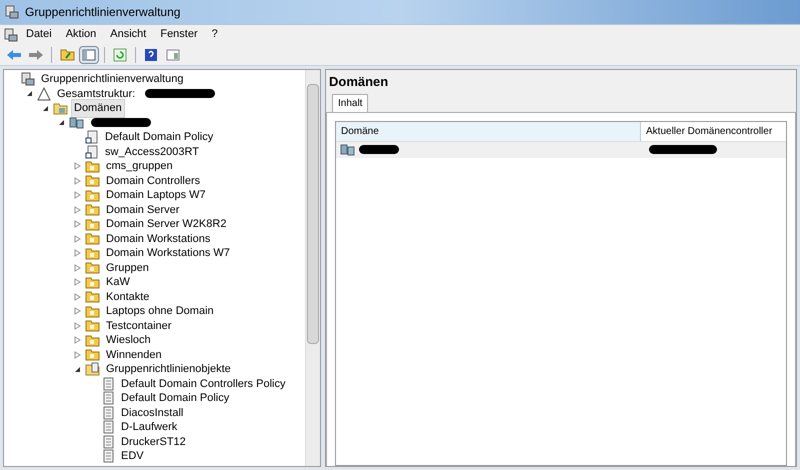  What do you see at coordinates (713, 131) in the screenshot?
I see `column-header: Aktueller Domänencontroller` at bounding box center [713, 131].